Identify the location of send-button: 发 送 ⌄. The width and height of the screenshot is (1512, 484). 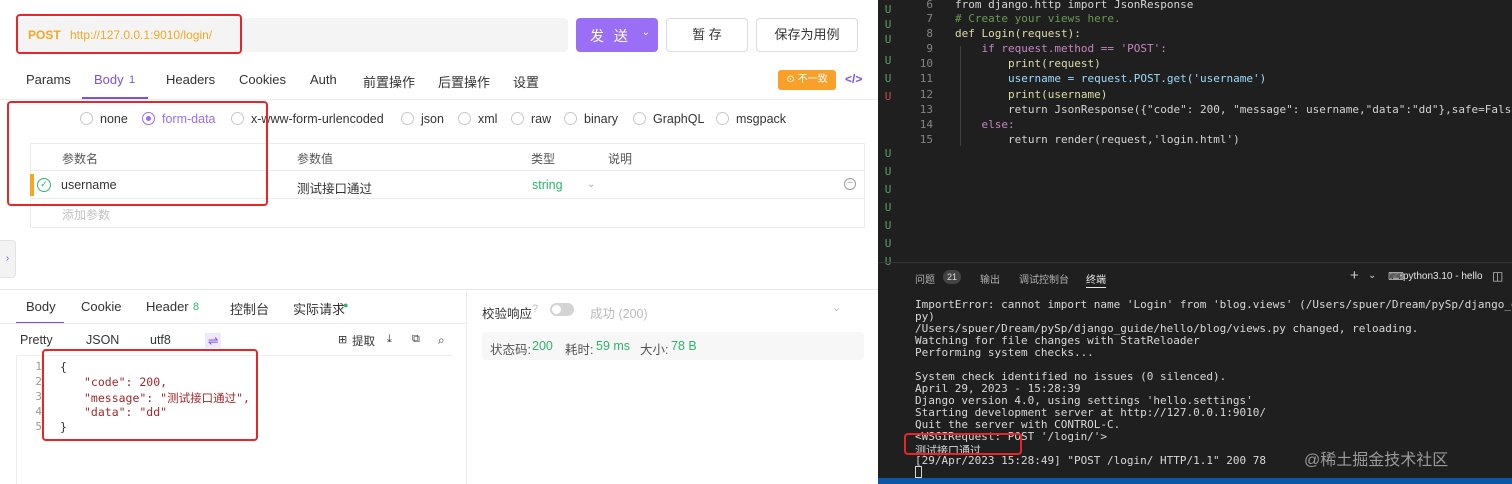
(617, 35).